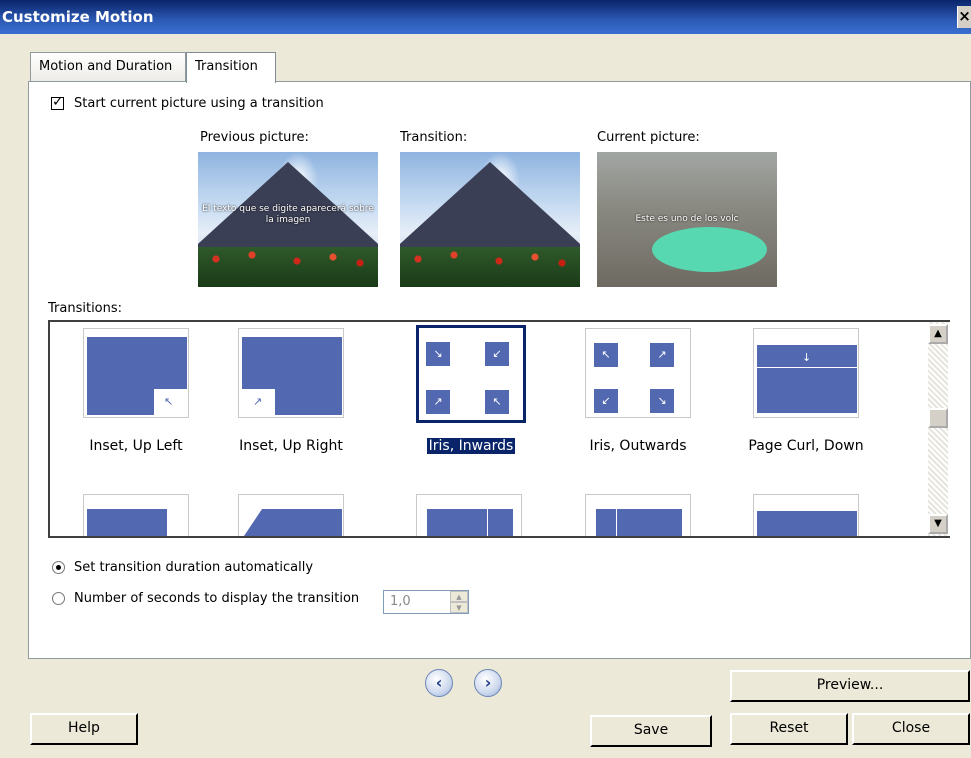 The height and width of the screenshot is (758, 971). Describe the element at coordinates (108, 67) in the screenshot. I see `tab-motion-and-duration: Motion and Duration` at that location.